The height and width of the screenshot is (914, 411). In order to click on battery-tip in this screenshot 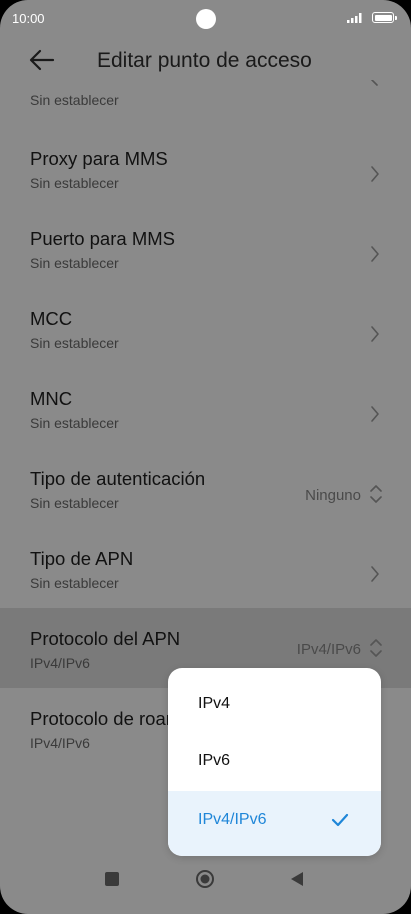, I will do `click(396, 17)`.